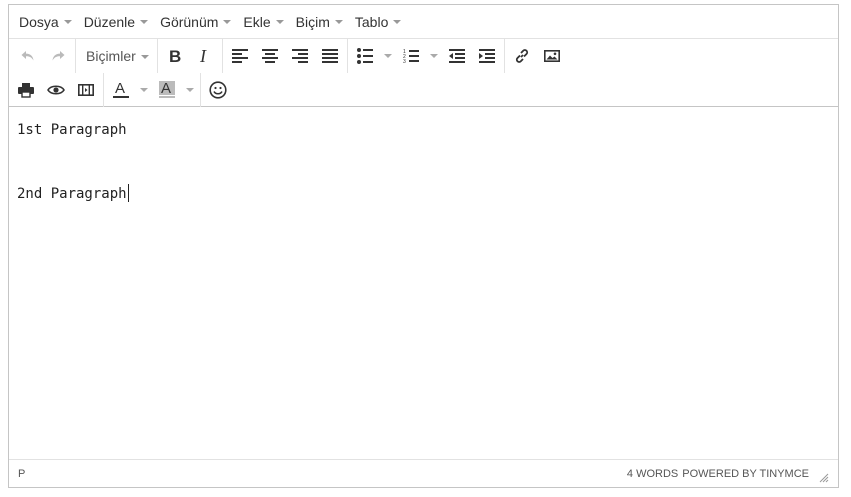 This screenshot has width=851, height=497. What do you see at coordinates (423, 473) in the screenshot?
I see `statusbar: P 4 WORDS POWERED BY TINYMCE` at bounding box center [423, 473].